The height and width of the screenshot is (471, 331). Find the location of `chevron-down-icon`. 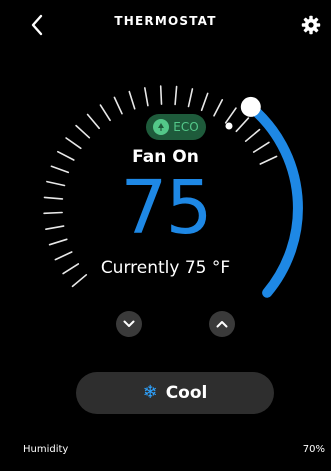

chevron-down-icon is located at coordinates (129, 323).